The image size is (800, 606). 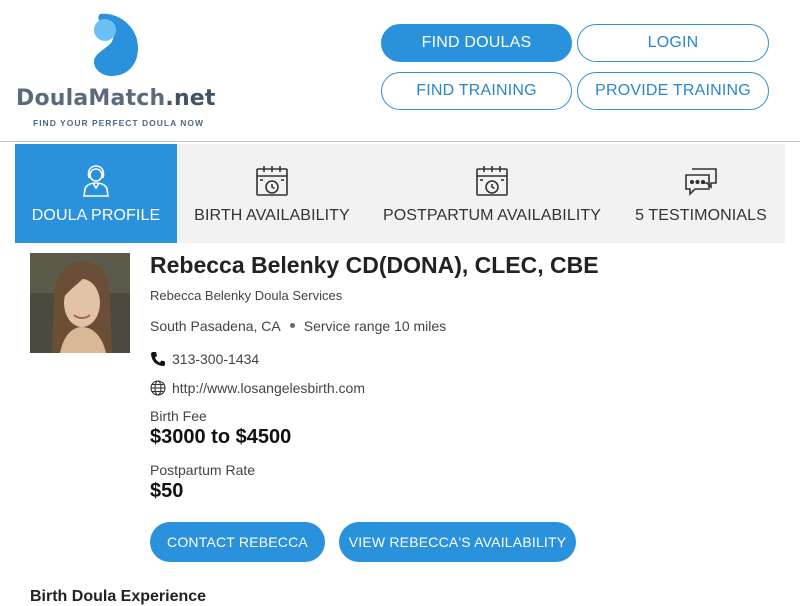 What do you see at coordinates (203, 470) in the screenshot?
I see `postpartum-rate-label: Postpartum Rate` at bounding box center [203, 470].